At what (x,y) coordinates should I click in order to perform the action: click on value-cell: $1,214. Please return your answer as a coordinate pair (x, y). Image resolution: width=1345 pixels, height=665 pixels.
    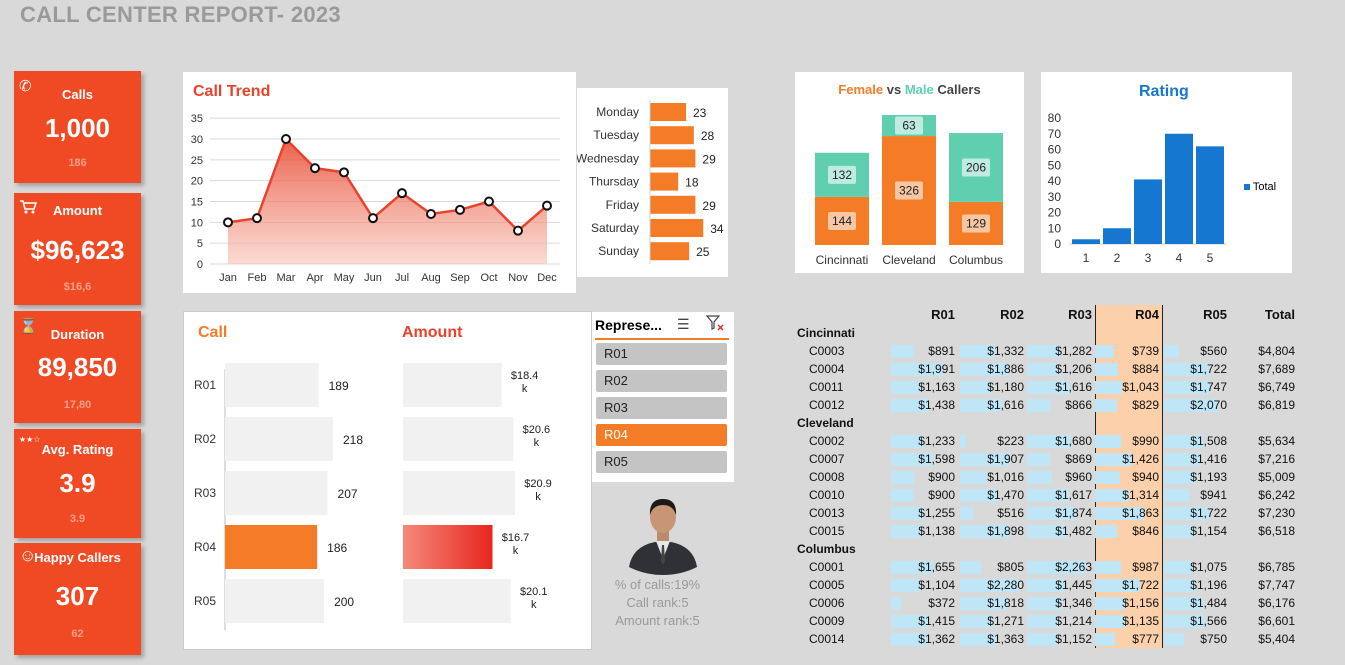
    Looking at the image, I should click on (1073, 621).